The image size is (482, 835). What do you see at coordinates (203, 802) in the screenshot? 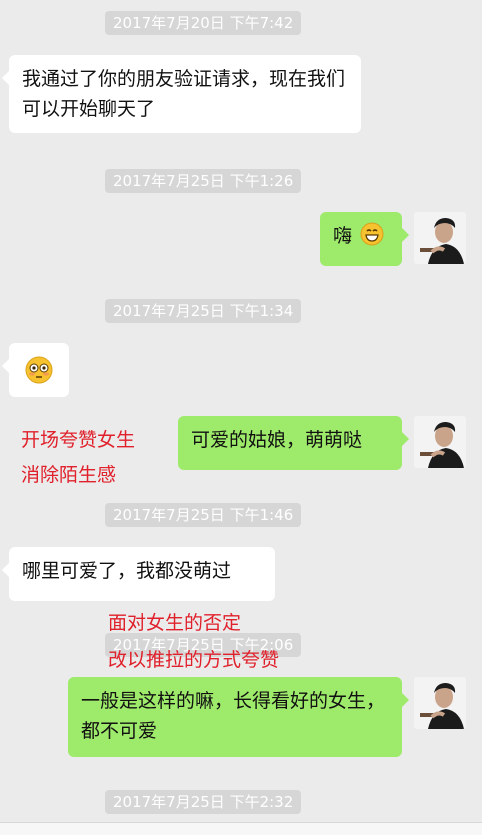
I see `timestamp: 2017年7月25日 下午2:32` at bounding box center [203, 802].